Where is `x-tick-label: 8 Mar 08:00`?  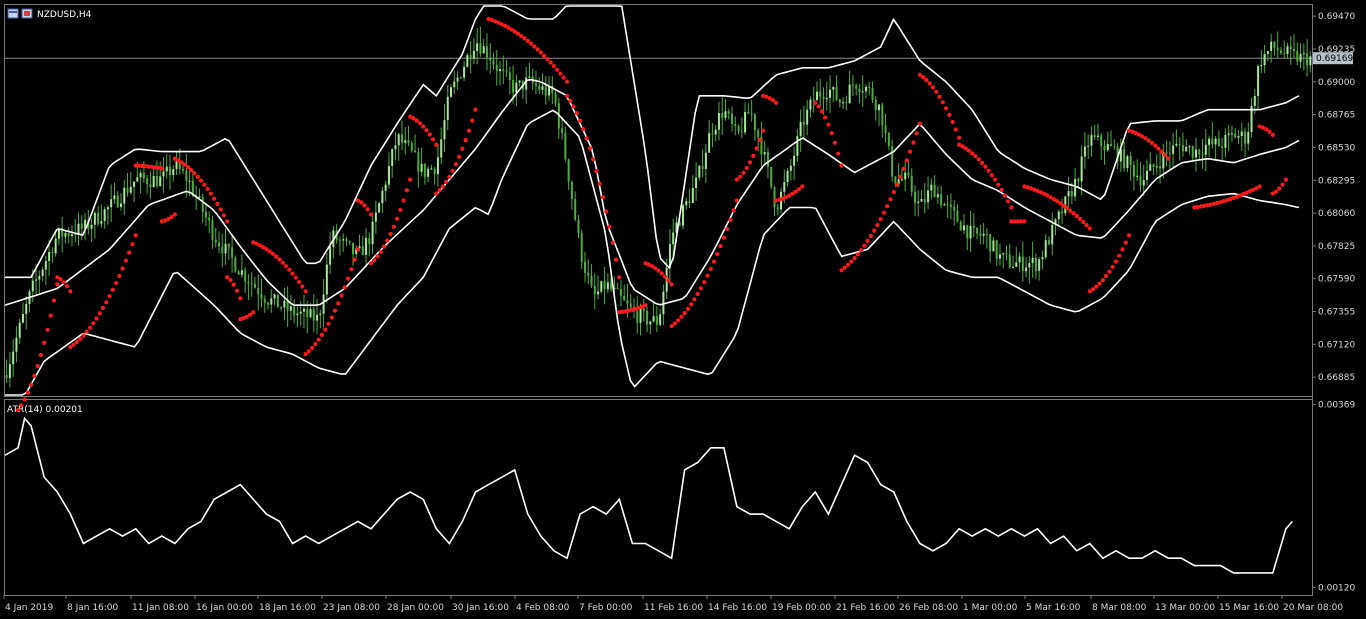
x-tick-label: 8 Mar 08:00 is located at coordinates (1119, 608).